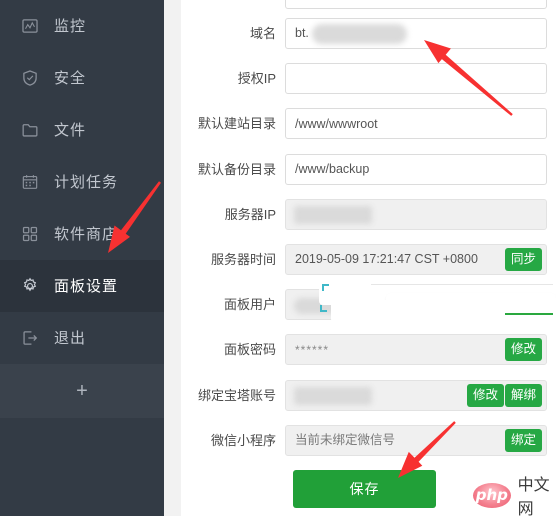 Image resolution: width=556 pixels, height=516 pixels. Describe the element at coordinates (416, 350) in the screenshot. I see `form-input-panel-password: ****** 修改` at that location.